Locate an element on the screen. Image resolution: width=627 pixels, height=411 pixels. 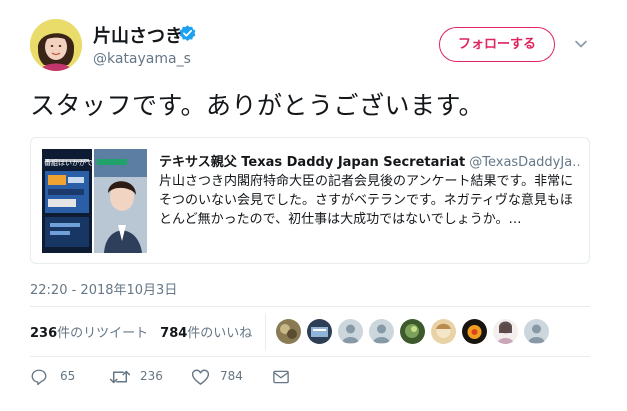
like-button: 784 is located at coordinates (226, 377).